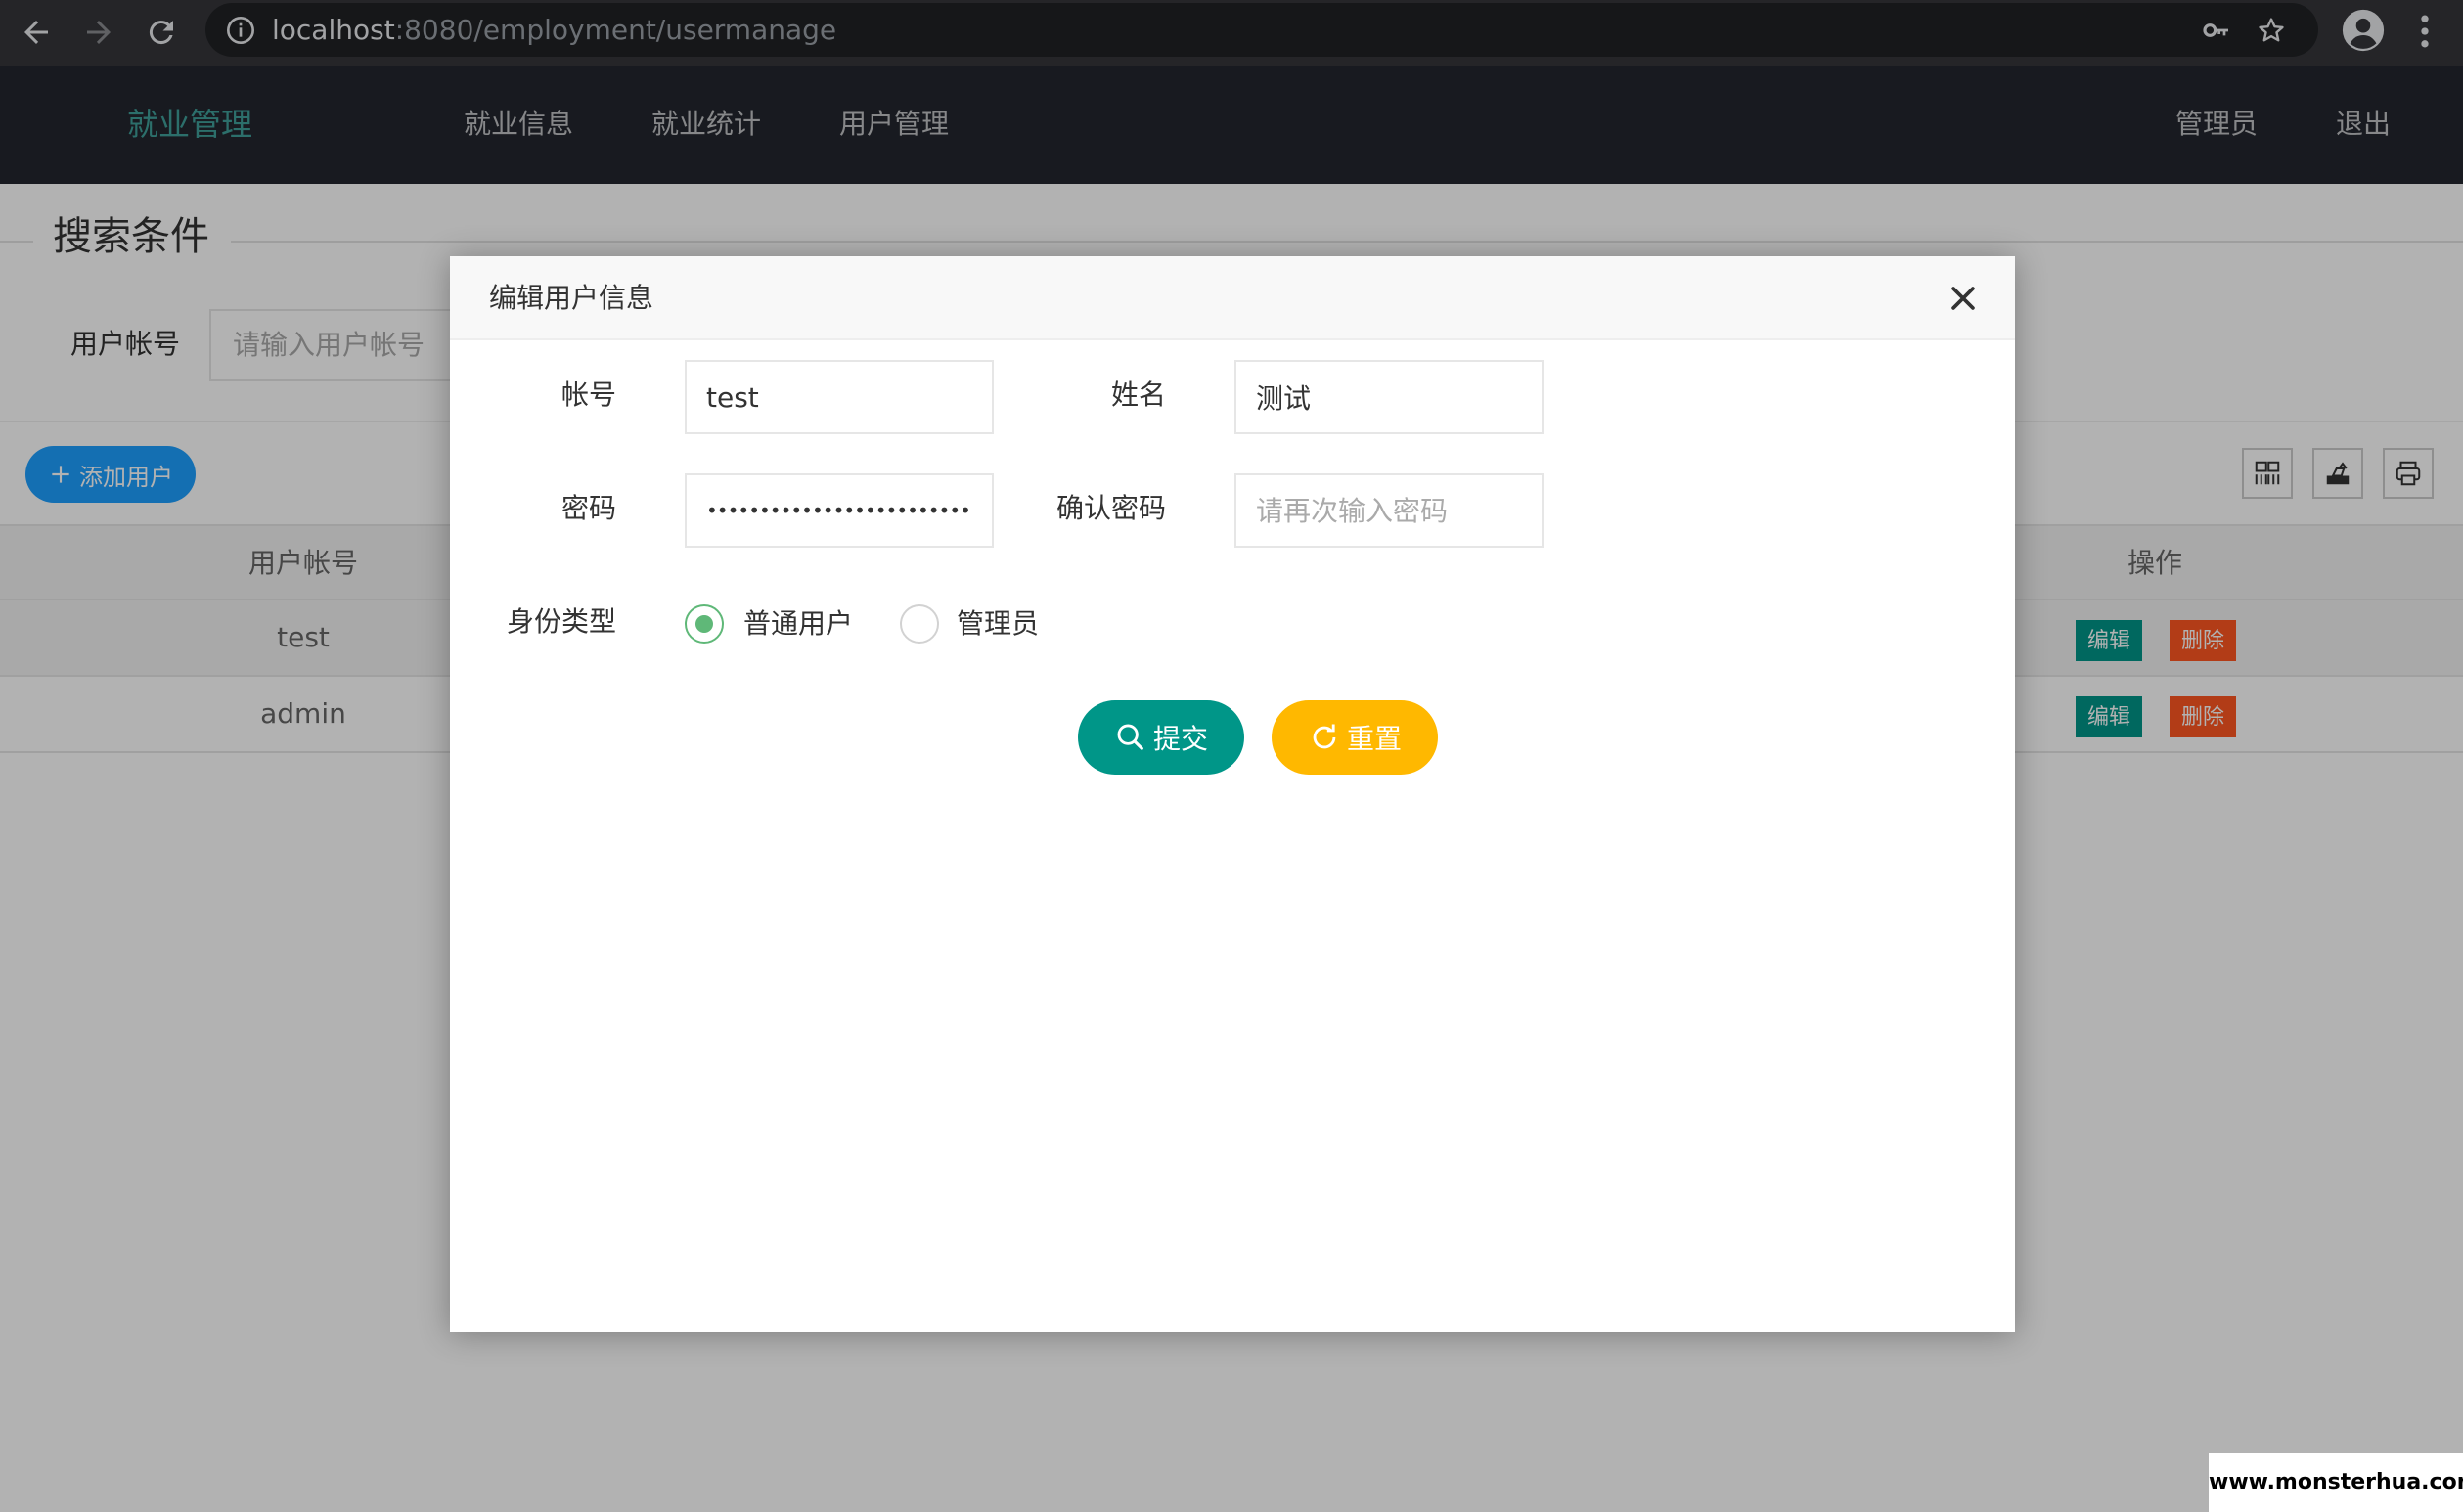 The height and width of the screenshot is (1512, 2463). I want to click on reset-button: 重置, so click(1355, 738).